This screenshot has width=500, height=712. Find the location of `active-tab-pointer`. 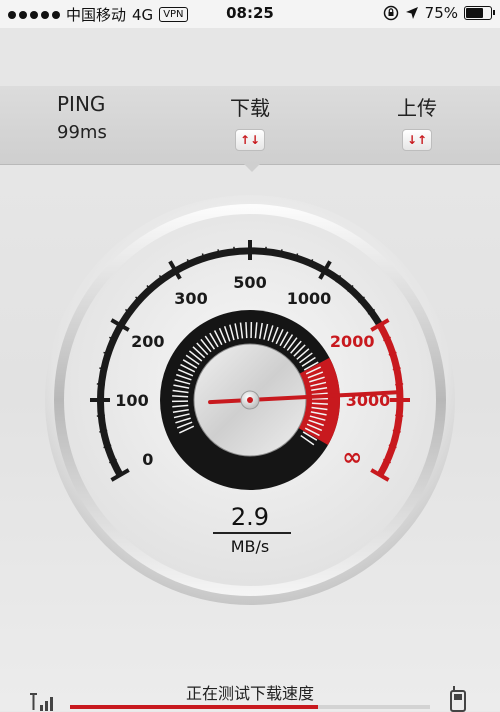

active-tab-pointer is located at coordinates (252, 167).